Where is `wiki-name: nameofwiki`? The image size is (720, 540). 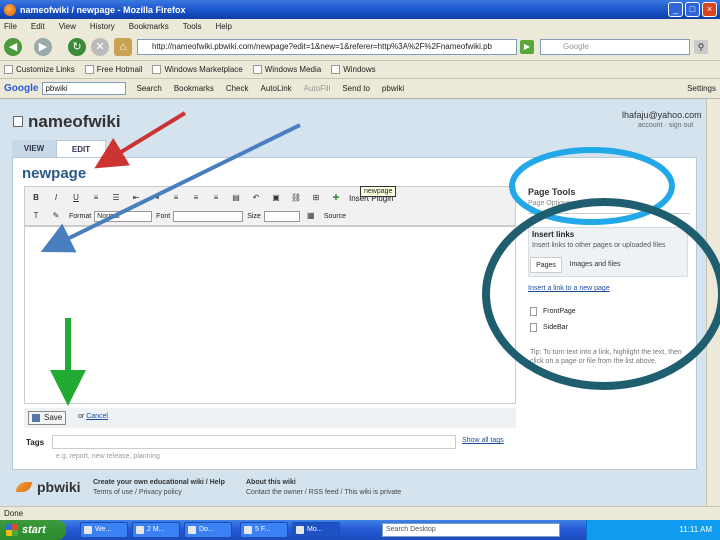
wiki-name: nameofwiki is located at coordinates (74, 122).